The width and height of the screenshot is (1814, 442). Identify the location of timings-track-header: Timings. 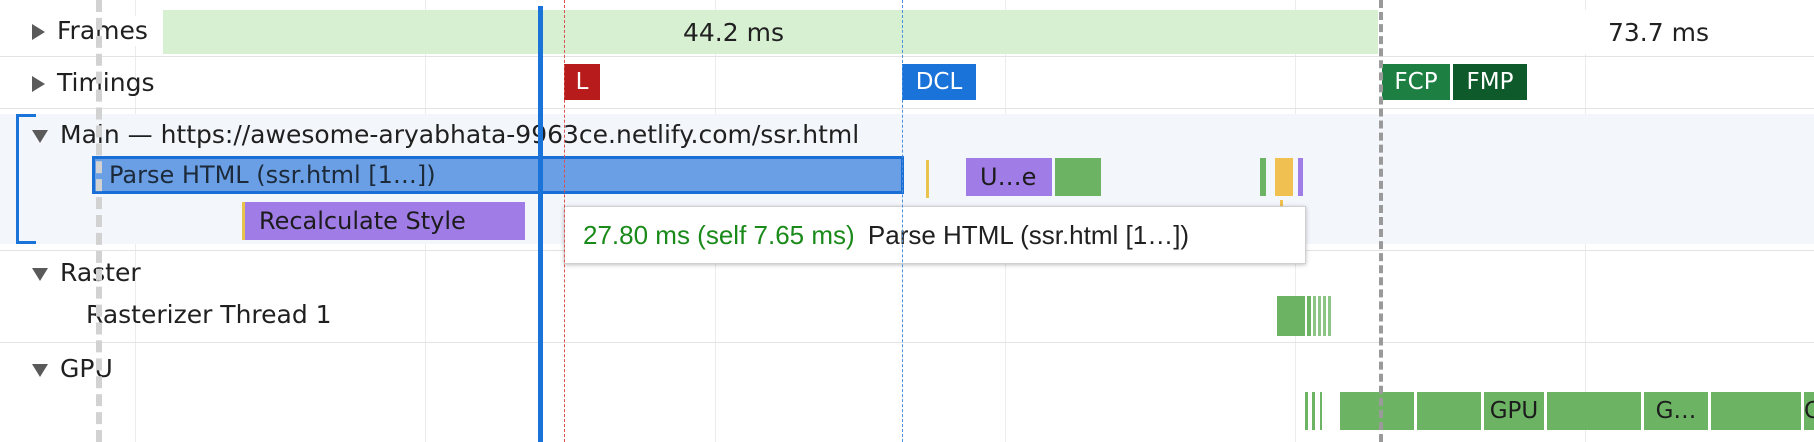
(93, 83).